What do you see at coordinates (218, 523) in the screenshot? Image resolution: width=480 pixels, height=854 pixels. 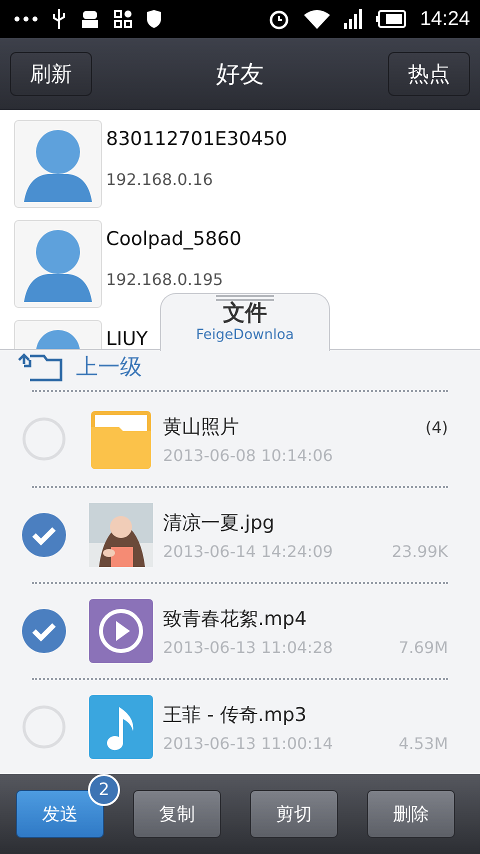 I see `file-name: 清凉一夏.jpg` at bounding box center [218, 523].